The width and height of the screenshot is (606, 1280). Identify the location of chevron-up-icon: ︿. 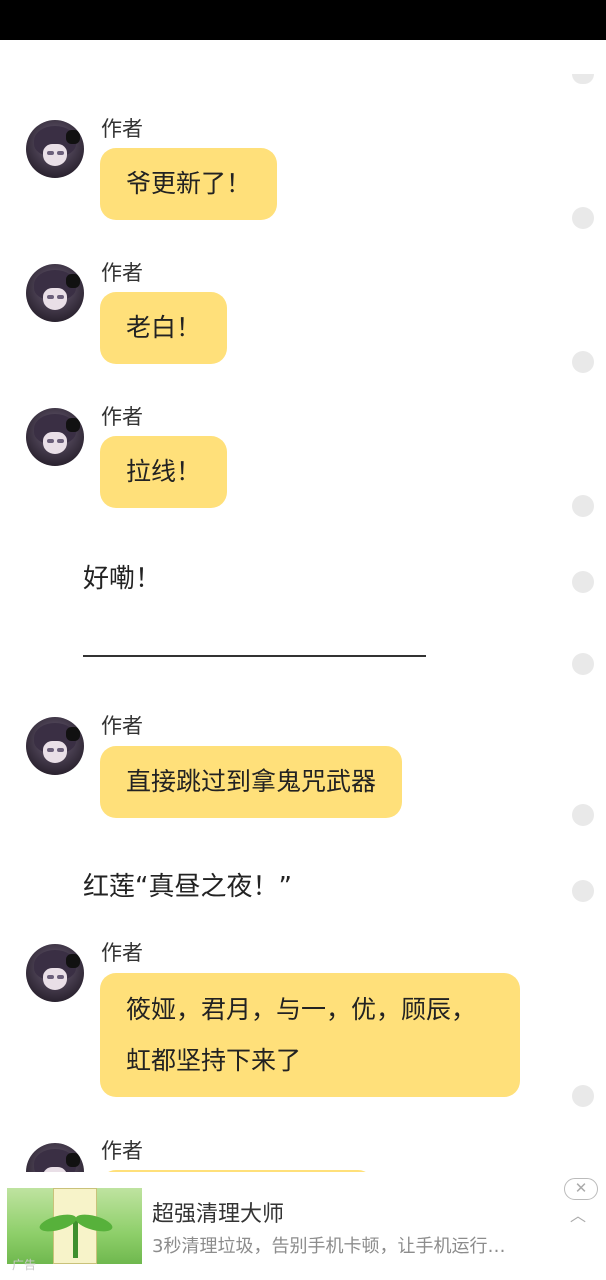
(578, 1214).